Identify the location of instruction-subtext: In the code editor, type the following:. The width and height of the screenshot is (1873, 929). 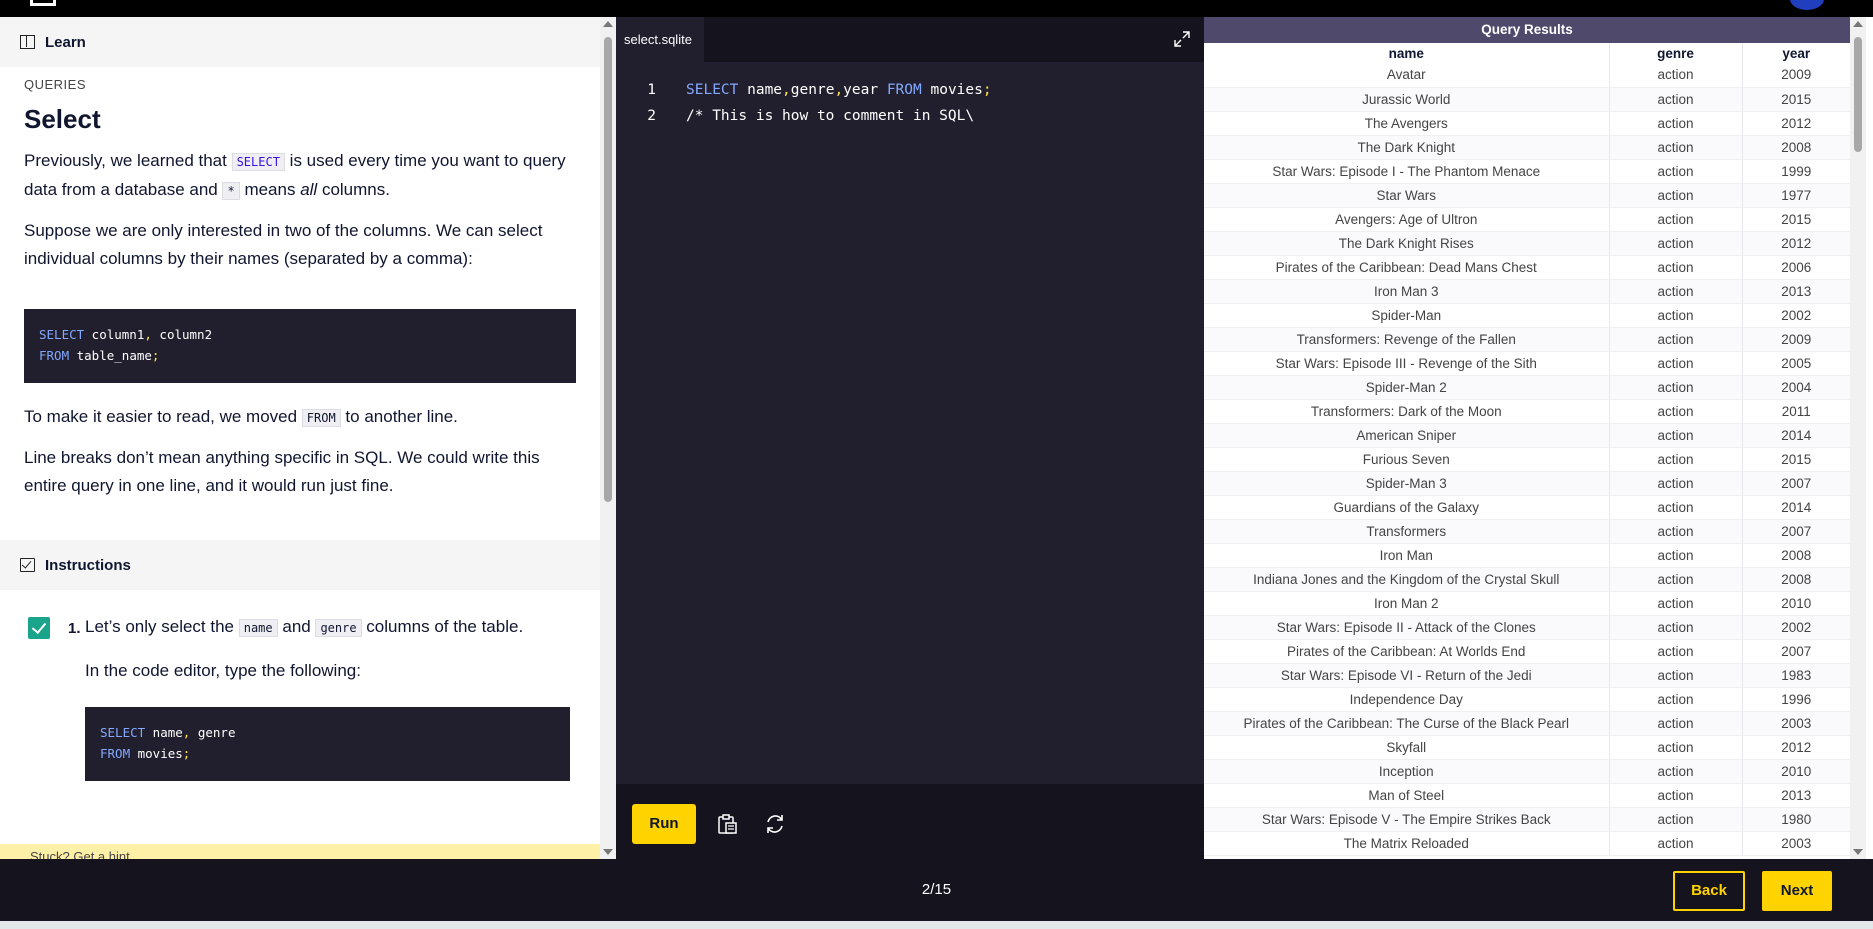
(223, 670).